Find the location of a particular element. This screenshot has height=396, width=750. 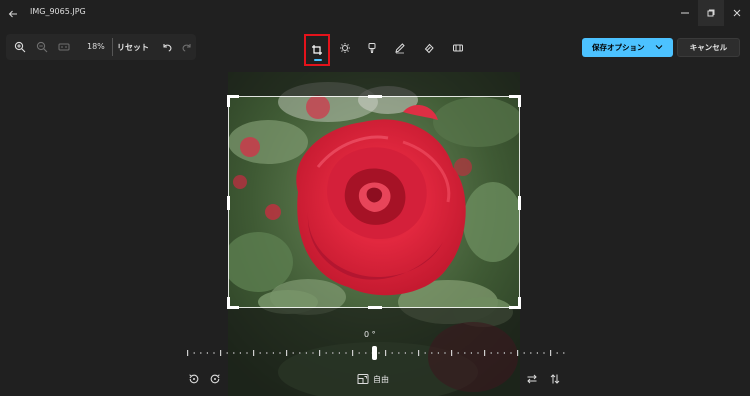

background-tool-button is located at coordinates (458, 48).